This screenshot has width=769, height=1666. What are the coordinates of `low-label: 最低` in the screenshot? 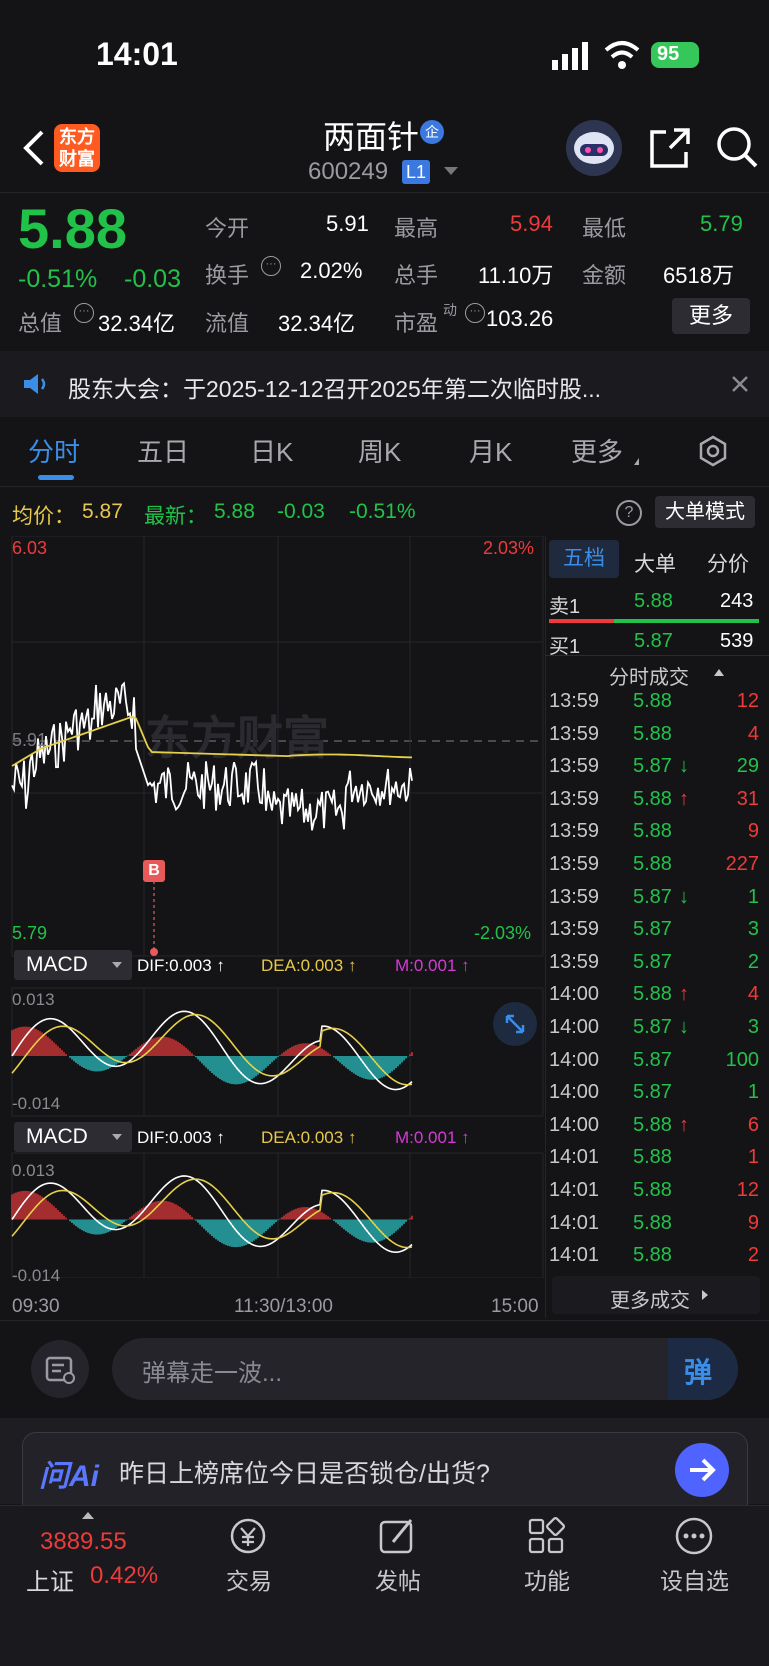 It's located at (604, 228).